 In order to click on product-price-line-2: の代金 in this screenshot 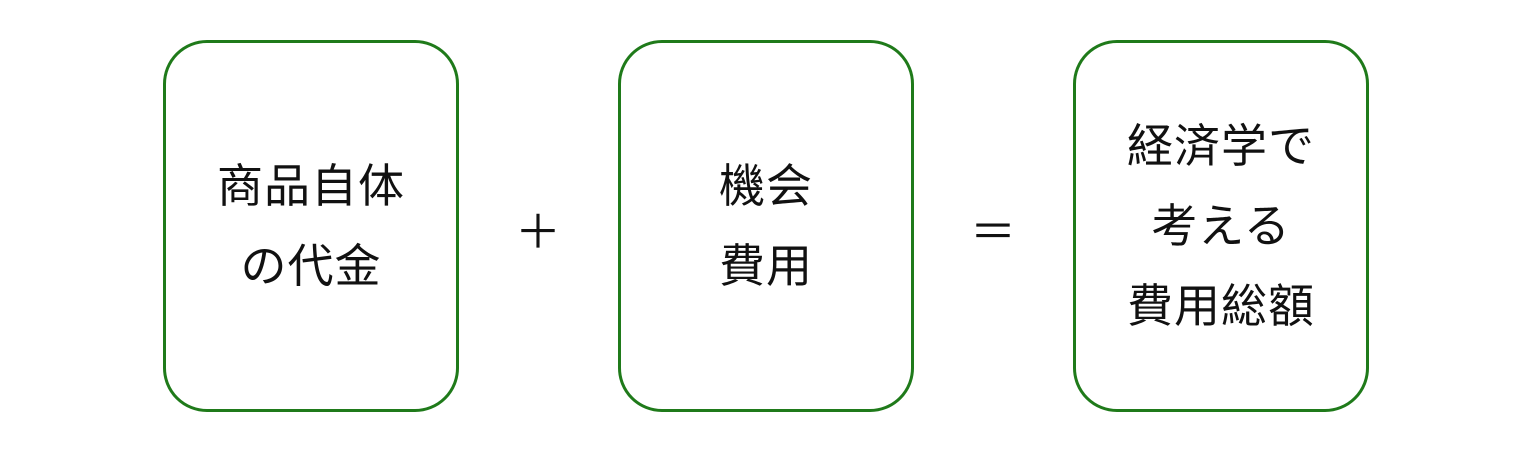, I will do `click(311, 266)`.